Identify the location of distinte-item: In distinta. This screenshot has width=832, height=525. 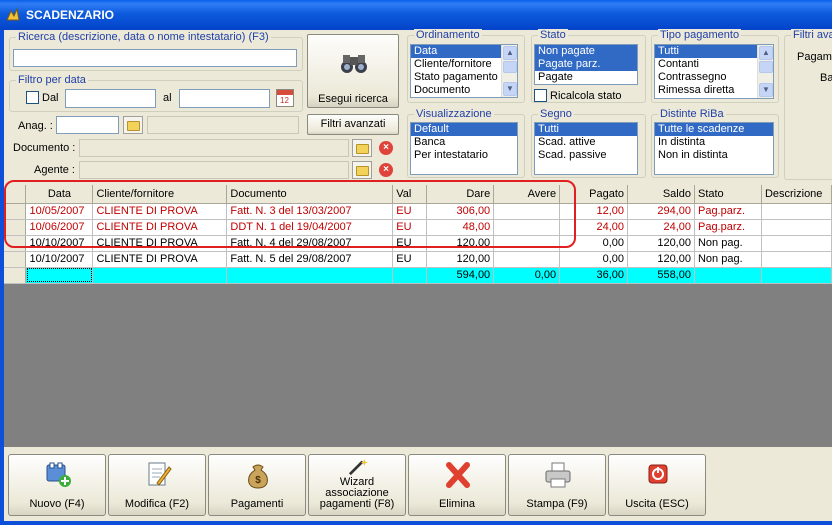
(714, 142).